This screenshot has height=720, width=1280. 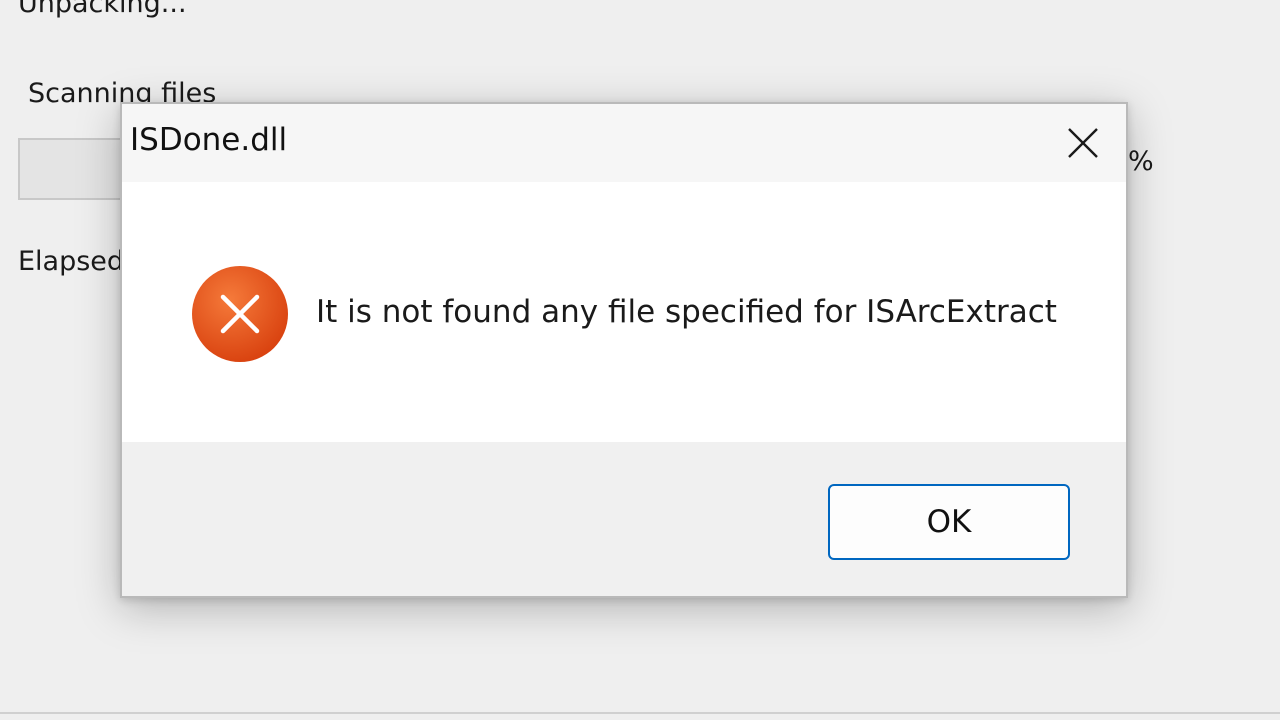 What do you see at coordinates (949, 522) in the screenshot?
I see `ok-button: OK` at bounding box center [949, 522].